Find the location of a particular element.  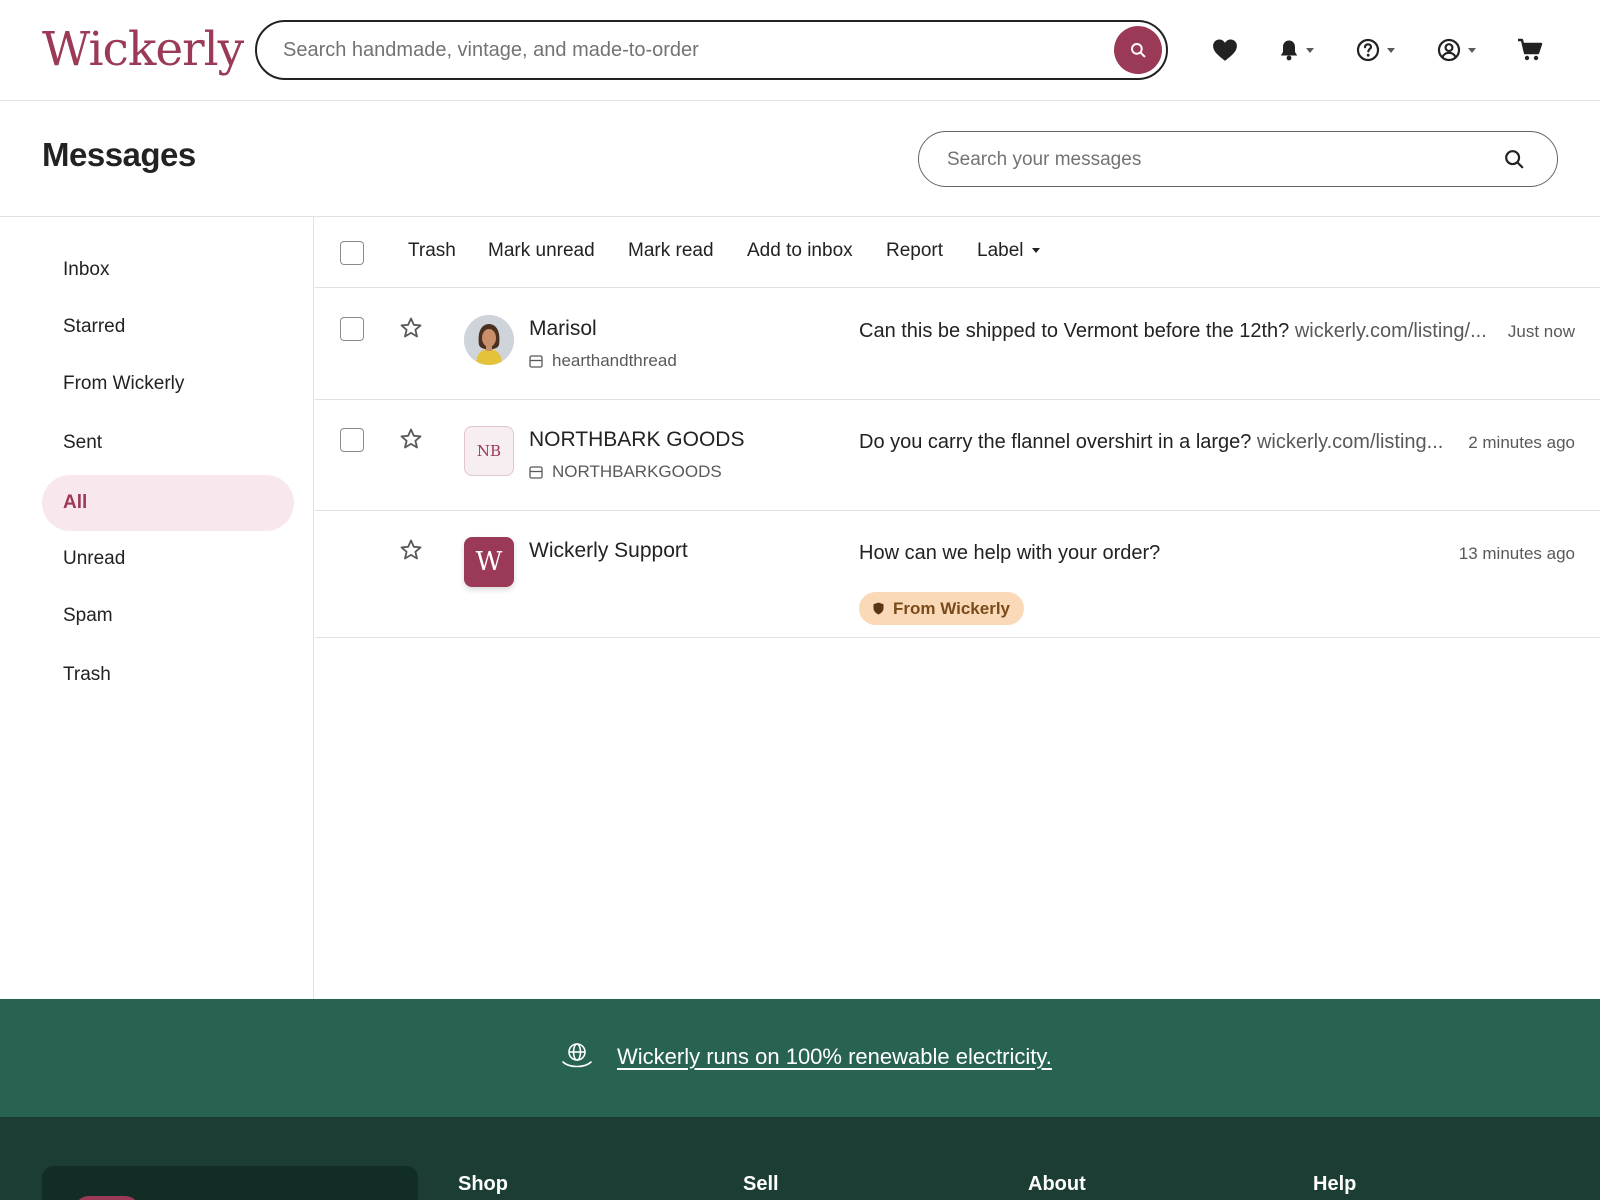

sidebar-item-unread: Unread is located at coordinates (168, 559).